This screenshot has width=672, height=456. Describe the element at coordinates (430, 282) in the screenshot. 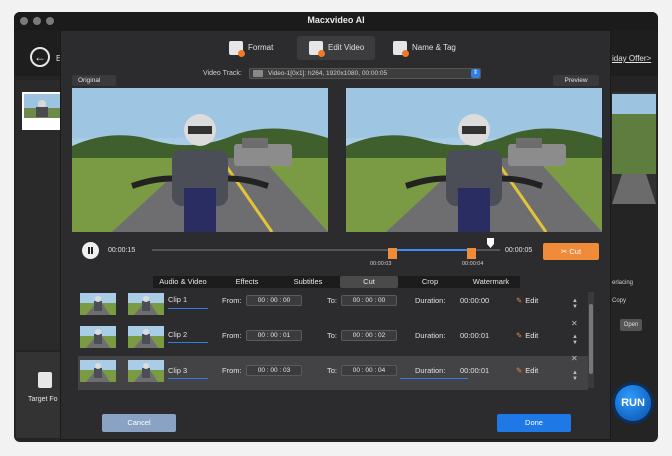

I see `subtab-crop: Crop` at that location.